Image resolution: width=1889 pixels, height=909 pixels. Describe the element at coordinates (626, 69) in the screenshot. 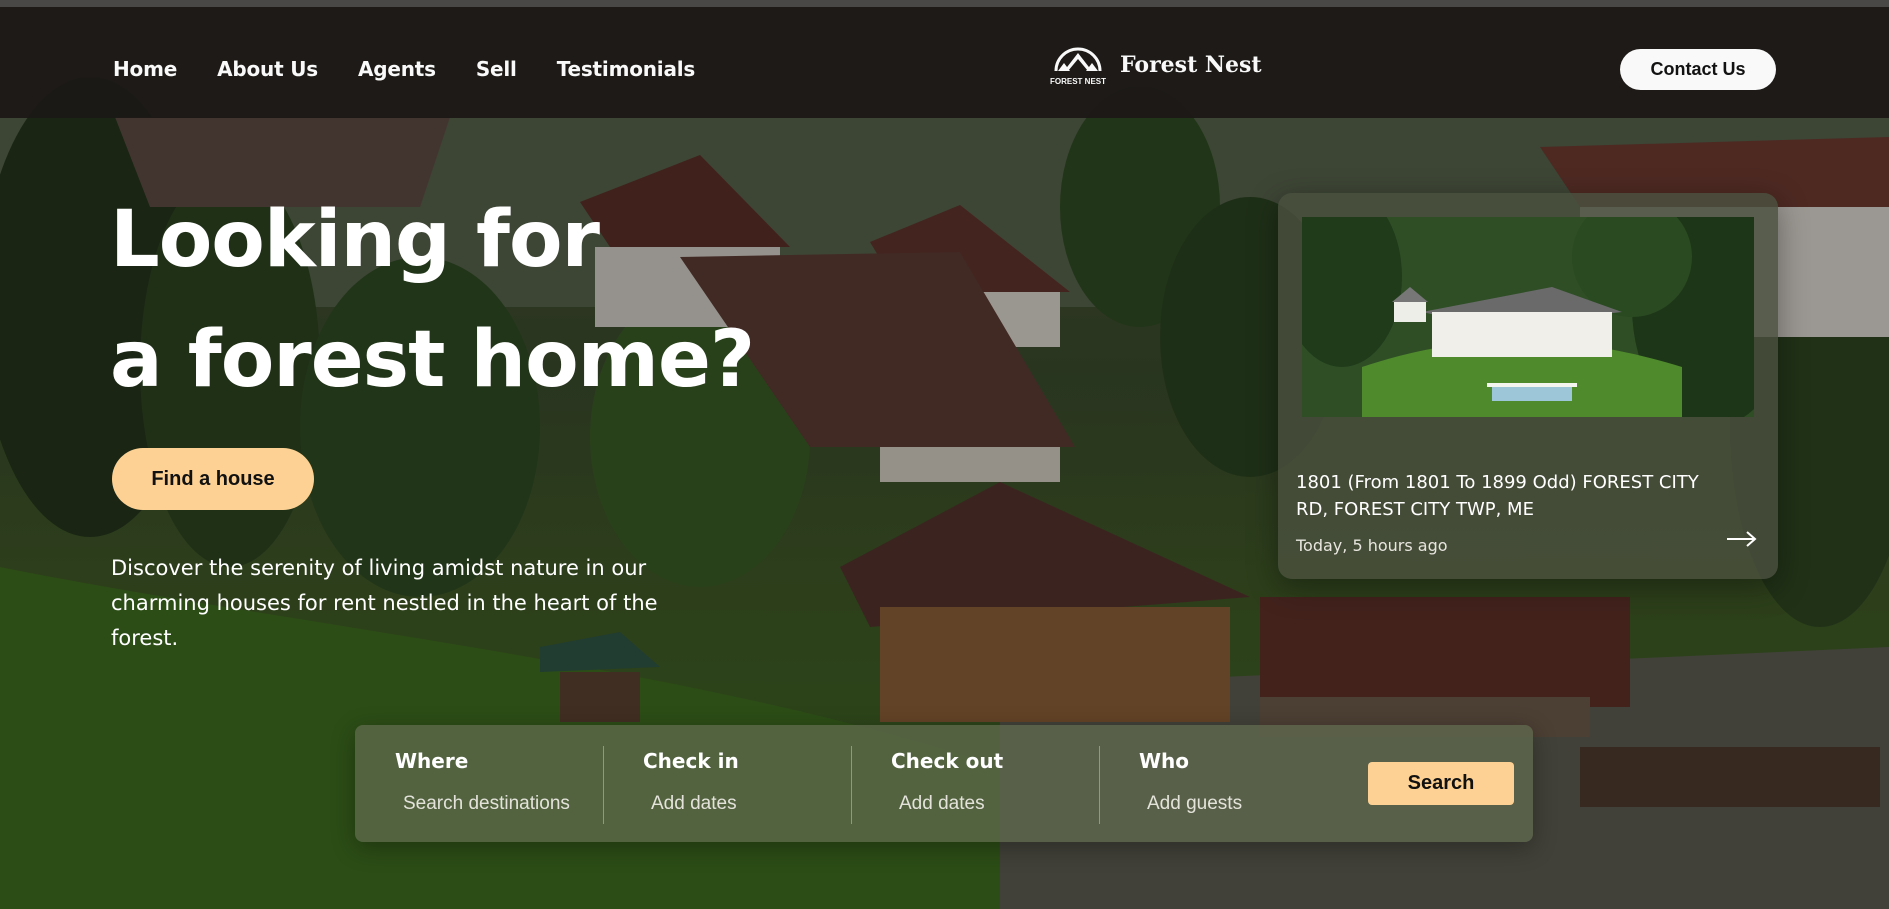

I see `nav-link-testimonials: Testimonials` at that location.